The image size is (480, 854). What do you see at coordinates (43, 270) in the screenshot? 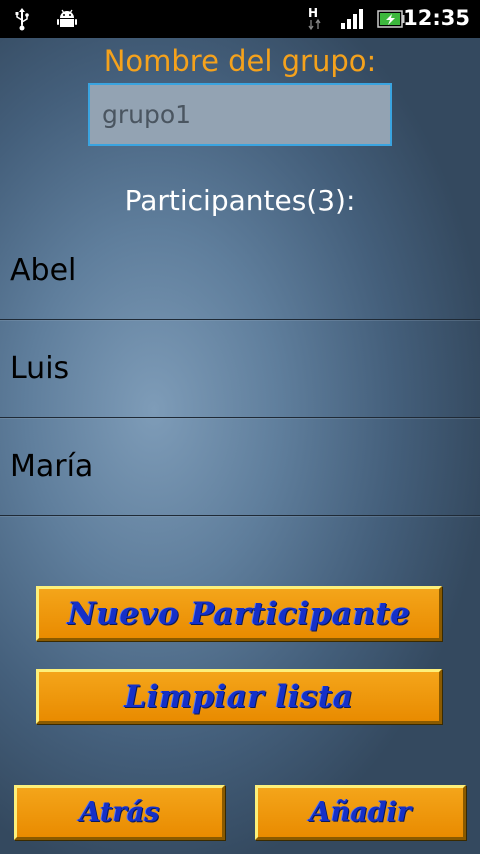
I see `participant-name: Abel` at bounding box center [43, 270].